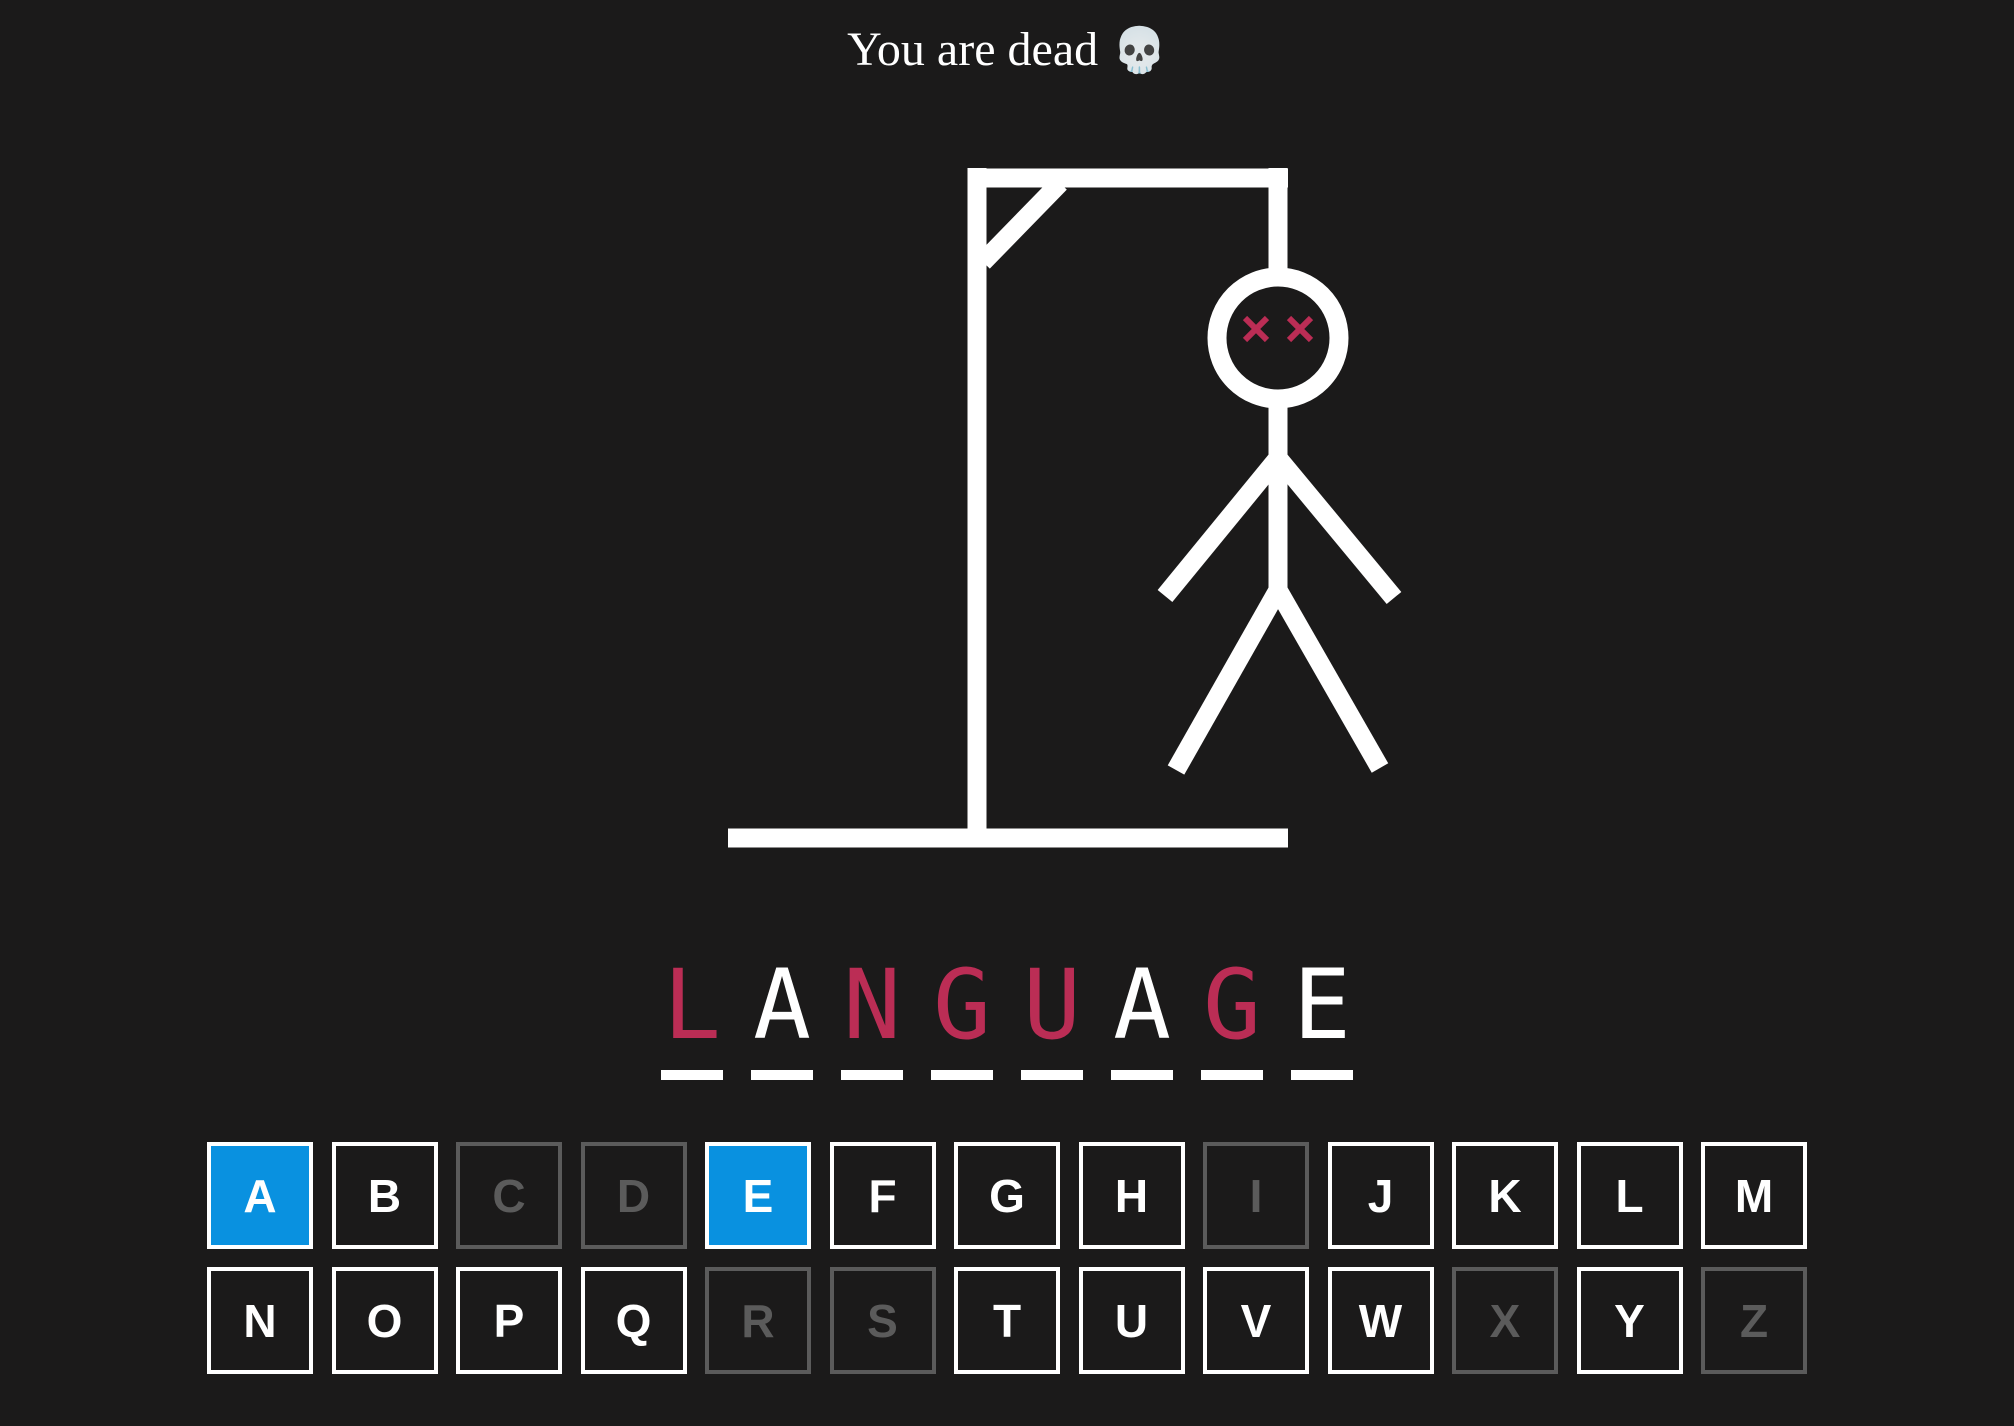 This screenshot has width=2014, height=1426. I want to click on word-letter-slot: U, so click(1052, 1015).